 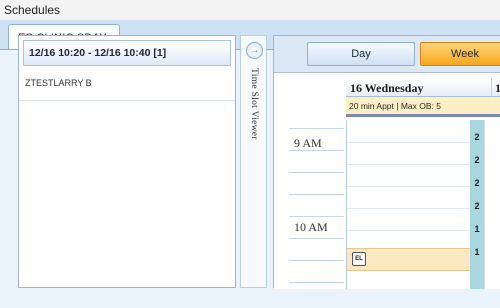 I want to click on arrow-right-icon: →, so click(x=254, y=50).